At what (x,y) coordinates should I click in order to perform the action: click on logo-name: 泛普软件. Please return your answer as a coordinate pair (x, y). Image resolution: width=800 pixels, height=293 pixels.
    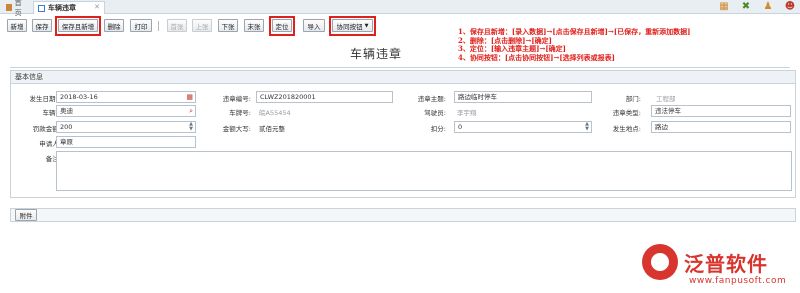
    Looking at the image, I should click on (726, 263).